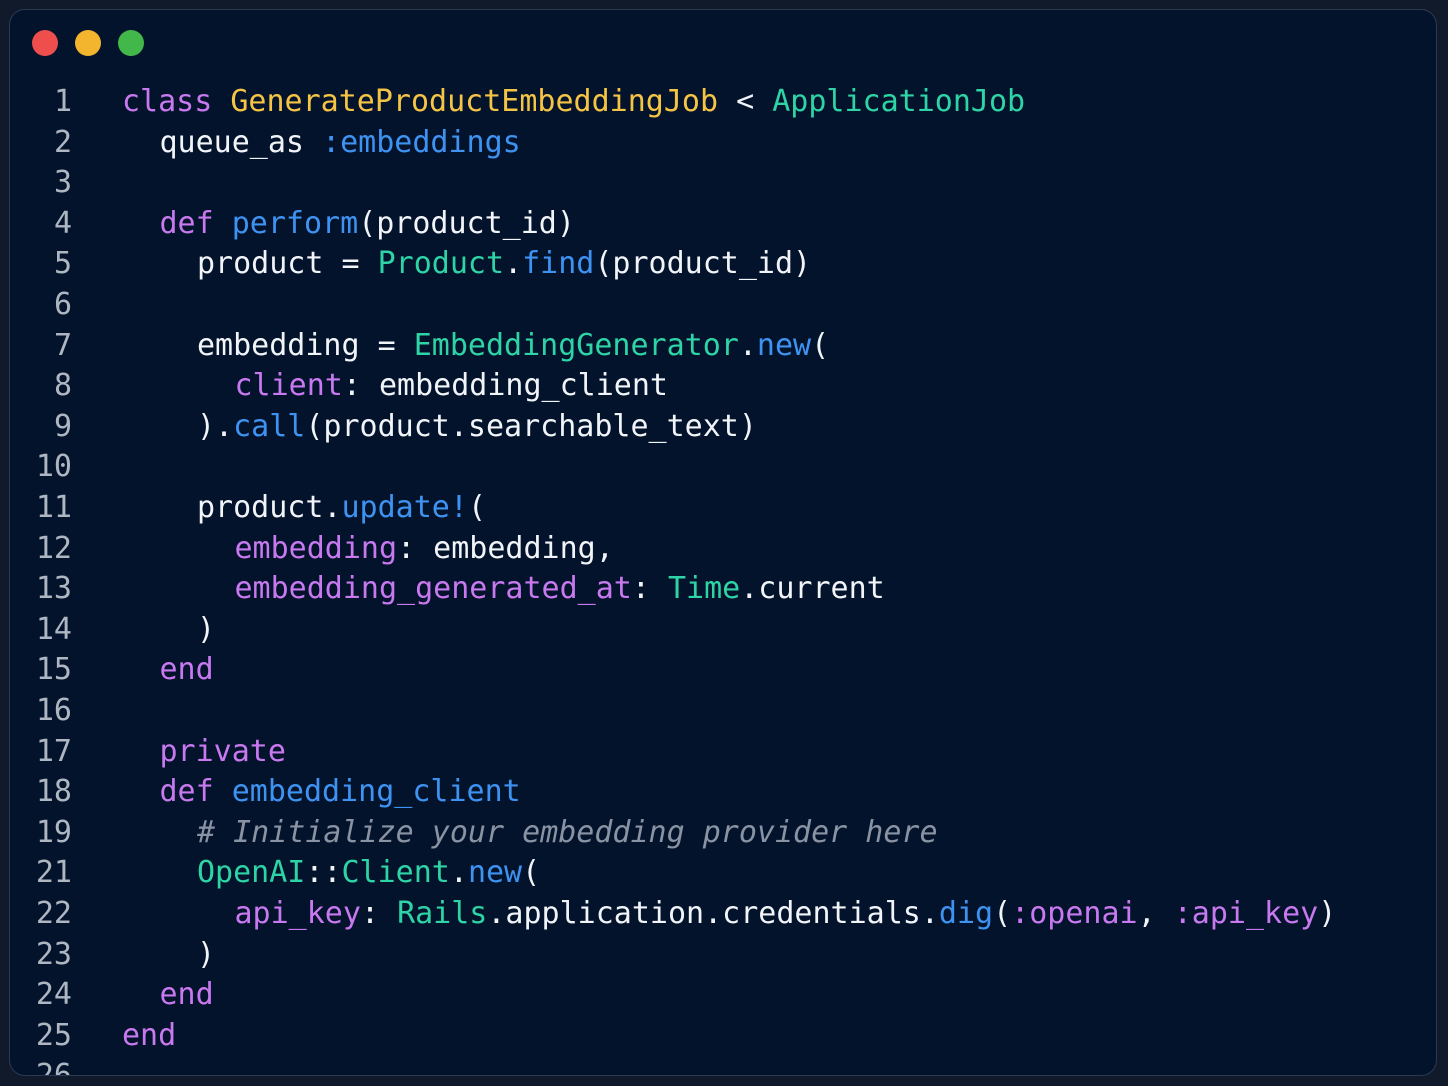  I want to click on code-token-plain: : embedding_client, so click(505, 386).